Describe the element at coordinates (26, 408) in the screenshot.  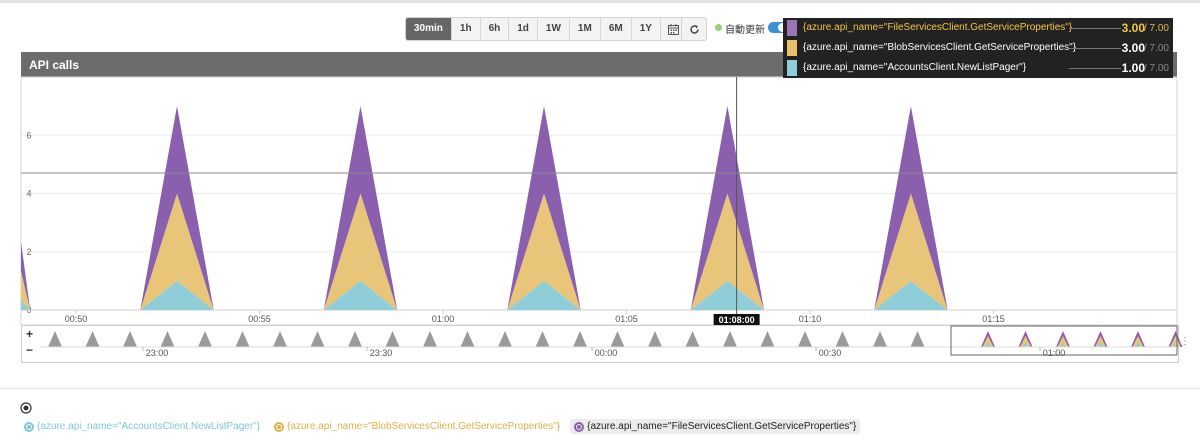
I see `legend-toggle-icon` at that location.